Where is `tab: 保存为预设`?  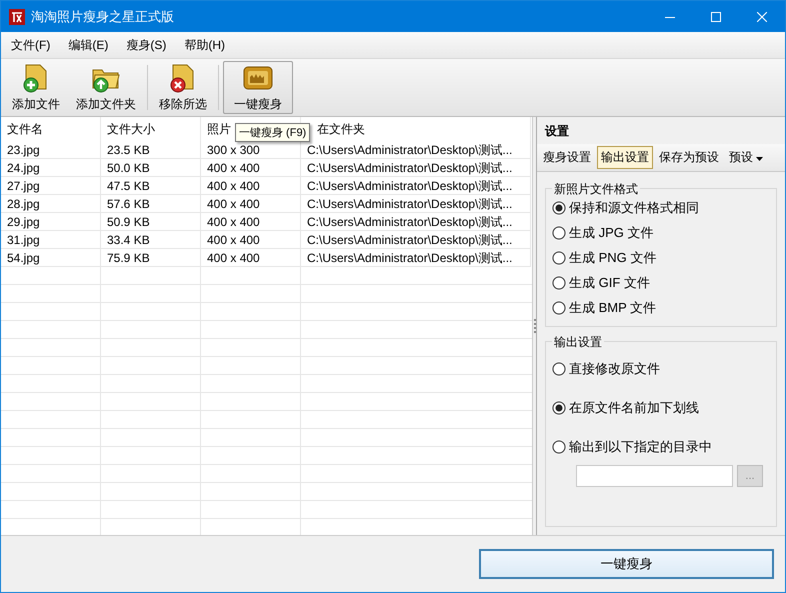 tab: 保存为预设 is located at coordinates (689, 157).